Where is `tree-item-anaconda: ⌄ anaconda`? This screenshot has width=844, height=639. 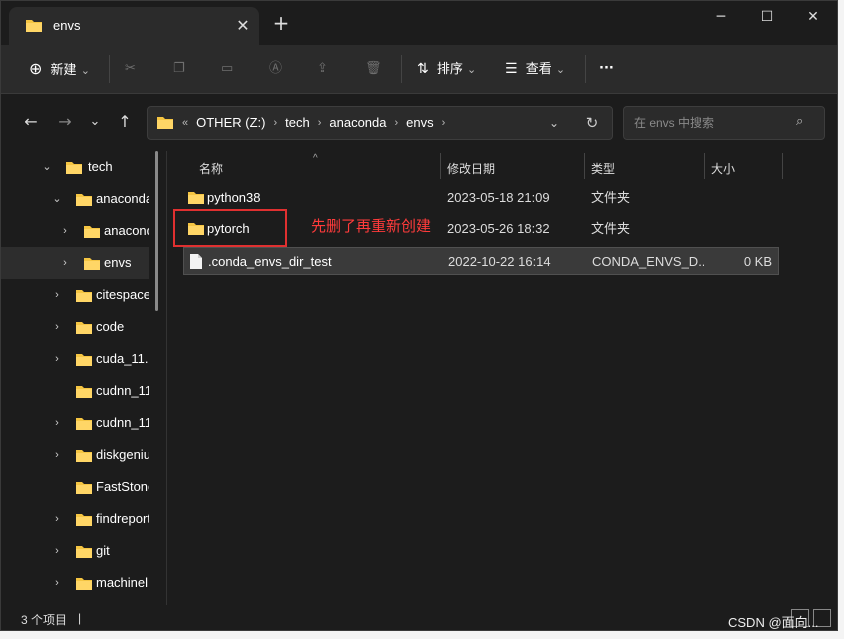 tree-item-anaconda: ⌄ anaconda is located at coordinates (75, 199).